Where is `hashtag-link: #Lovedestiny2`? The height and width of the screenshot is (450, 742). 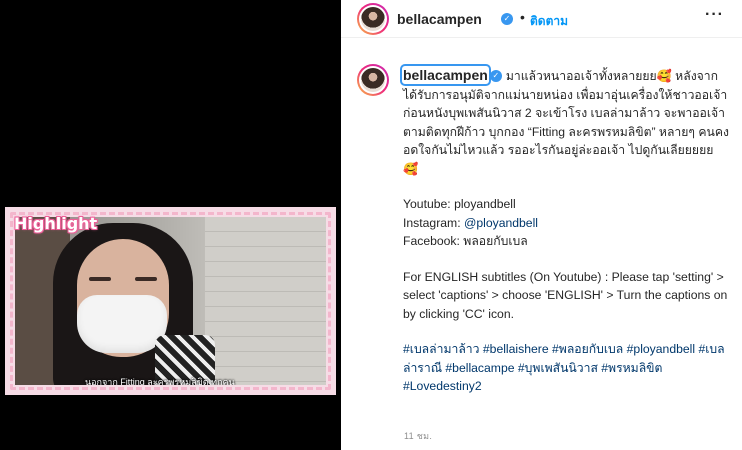
hashtag-link: #Lovedestiny2 is located at coordinates (442, 386).